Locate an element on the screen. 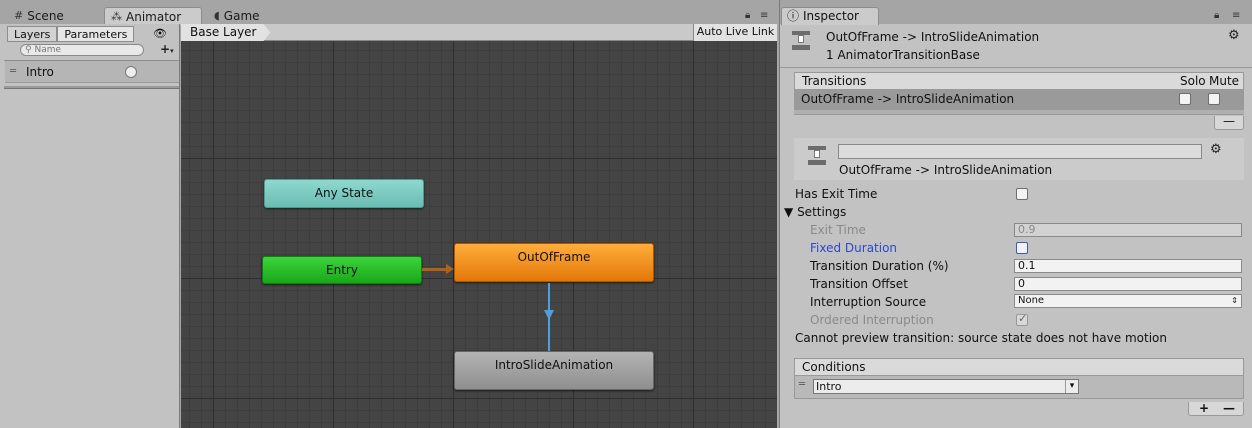 The height and width of the screenshot is (428, 1252). tab-animator: ⁂ Animator is located at coordinates (153, 16).